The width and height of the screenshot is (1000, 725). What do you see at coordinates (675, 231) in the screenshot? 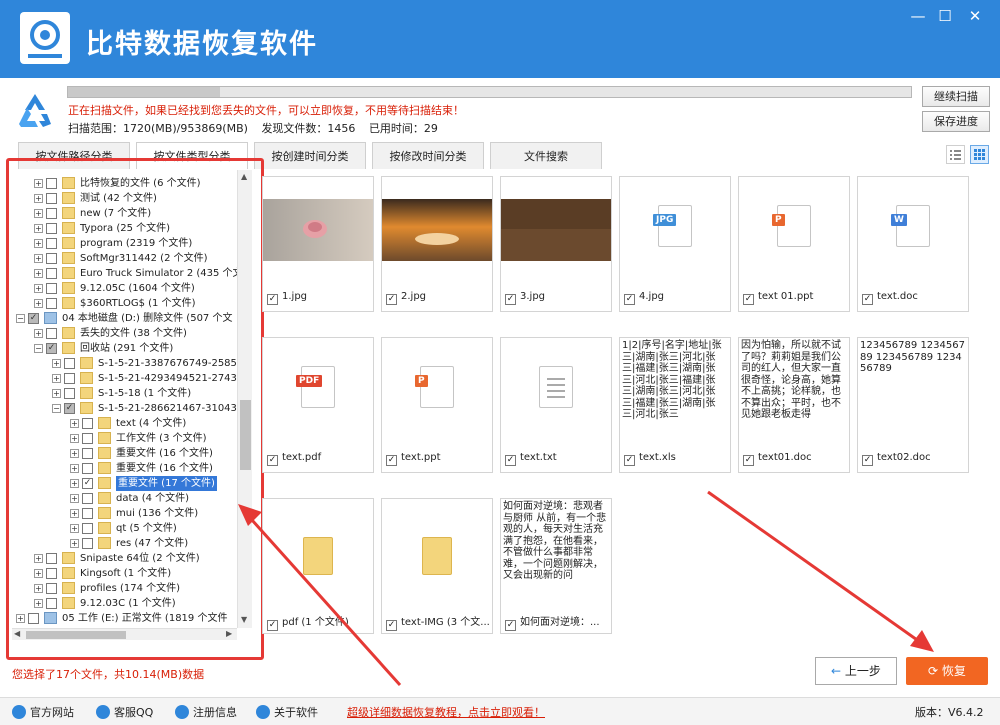
I see `jpg-file-icon: JPG` at bounding box center [675, 231].